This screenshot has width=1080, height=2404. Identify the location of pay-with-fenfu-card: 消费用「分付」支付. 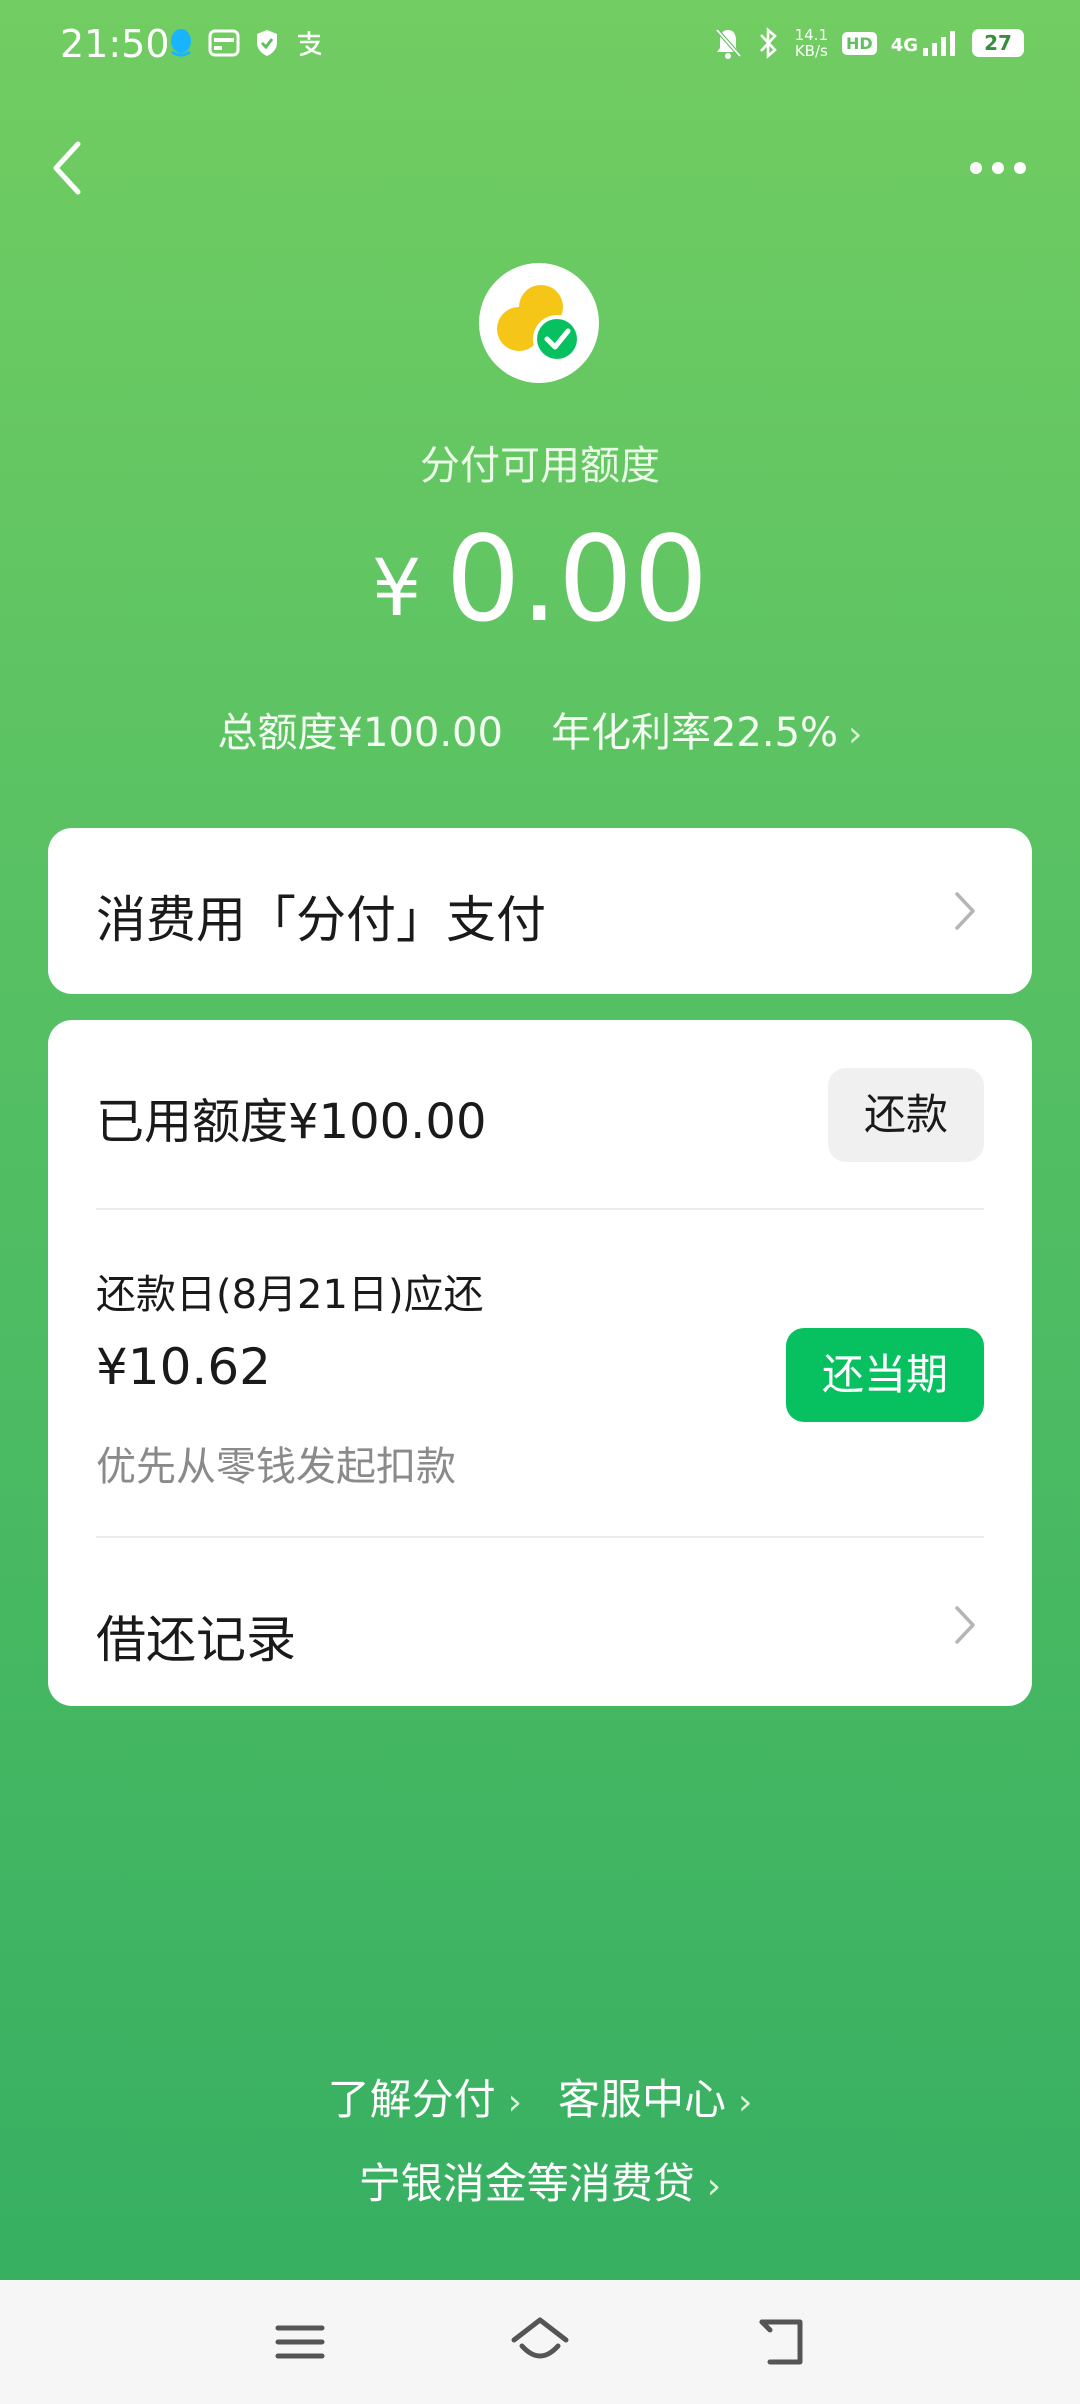
(540, 911).